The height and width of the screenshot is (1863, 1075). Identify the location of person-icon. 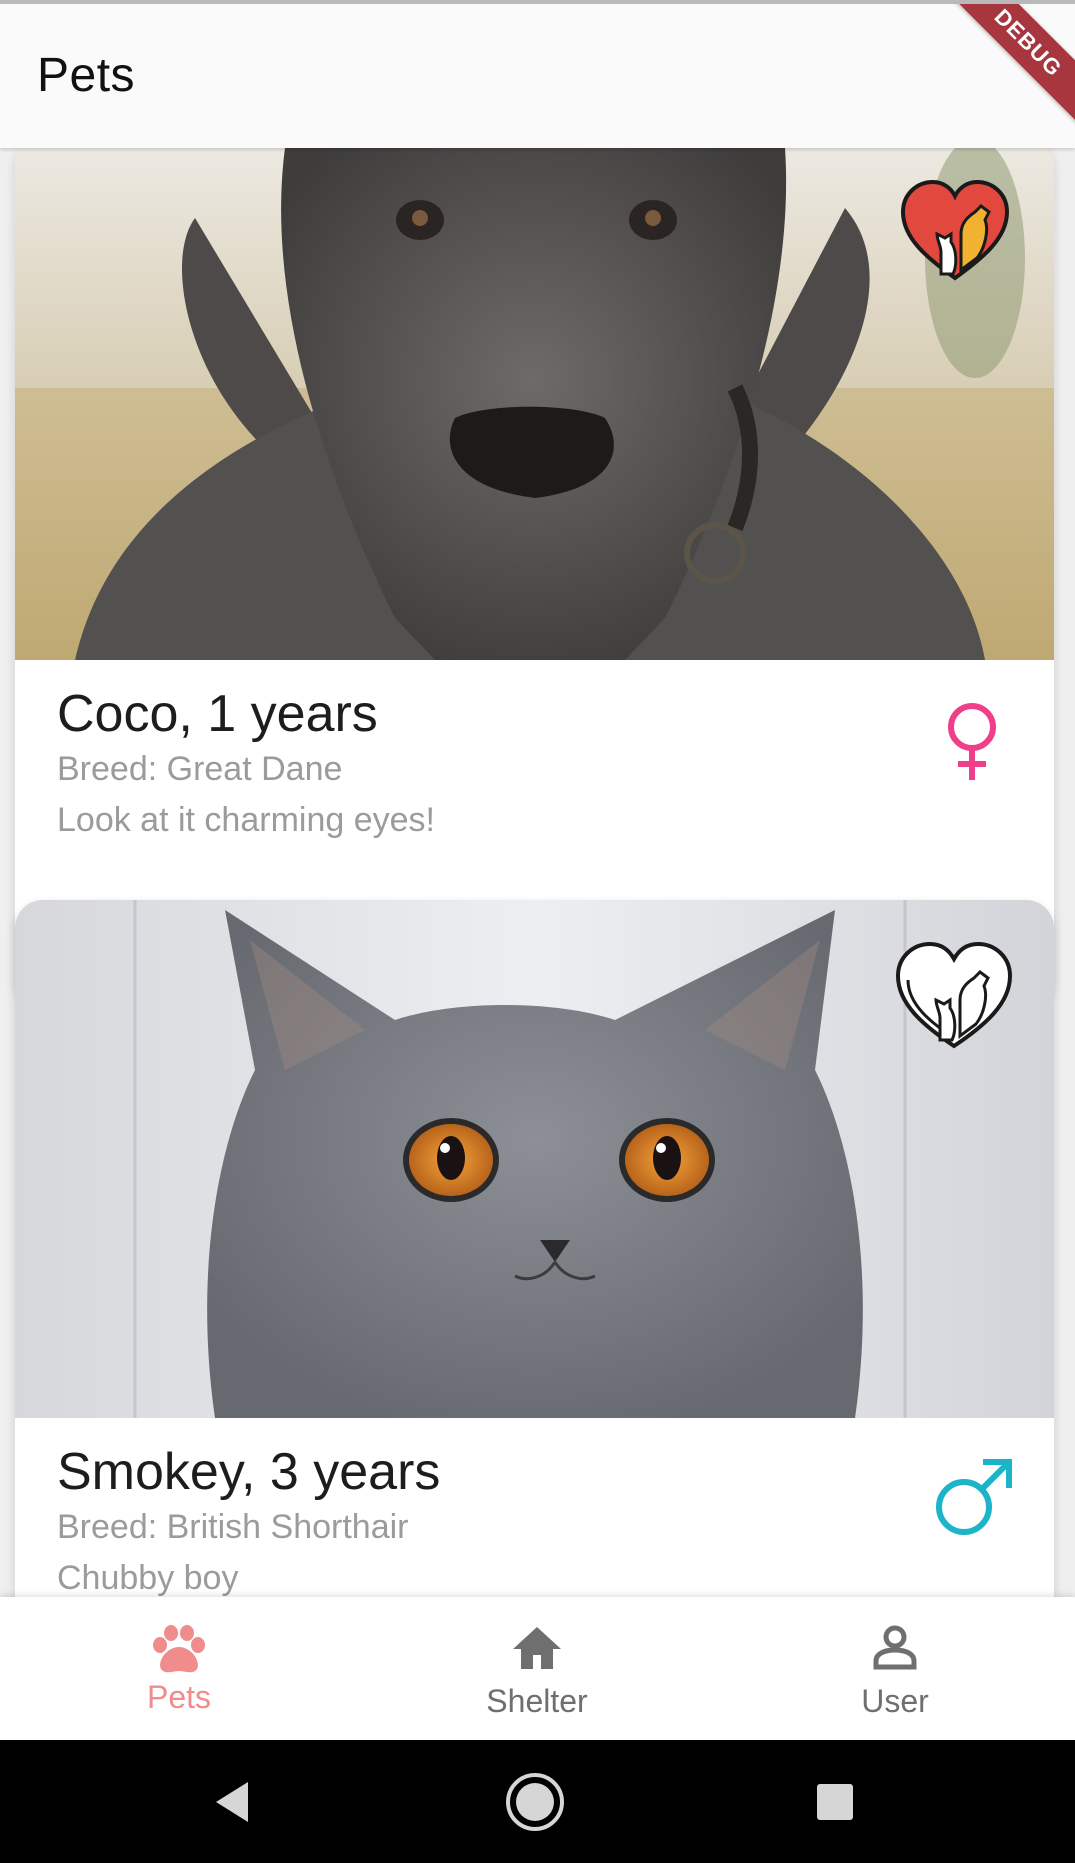
(895, 1647).